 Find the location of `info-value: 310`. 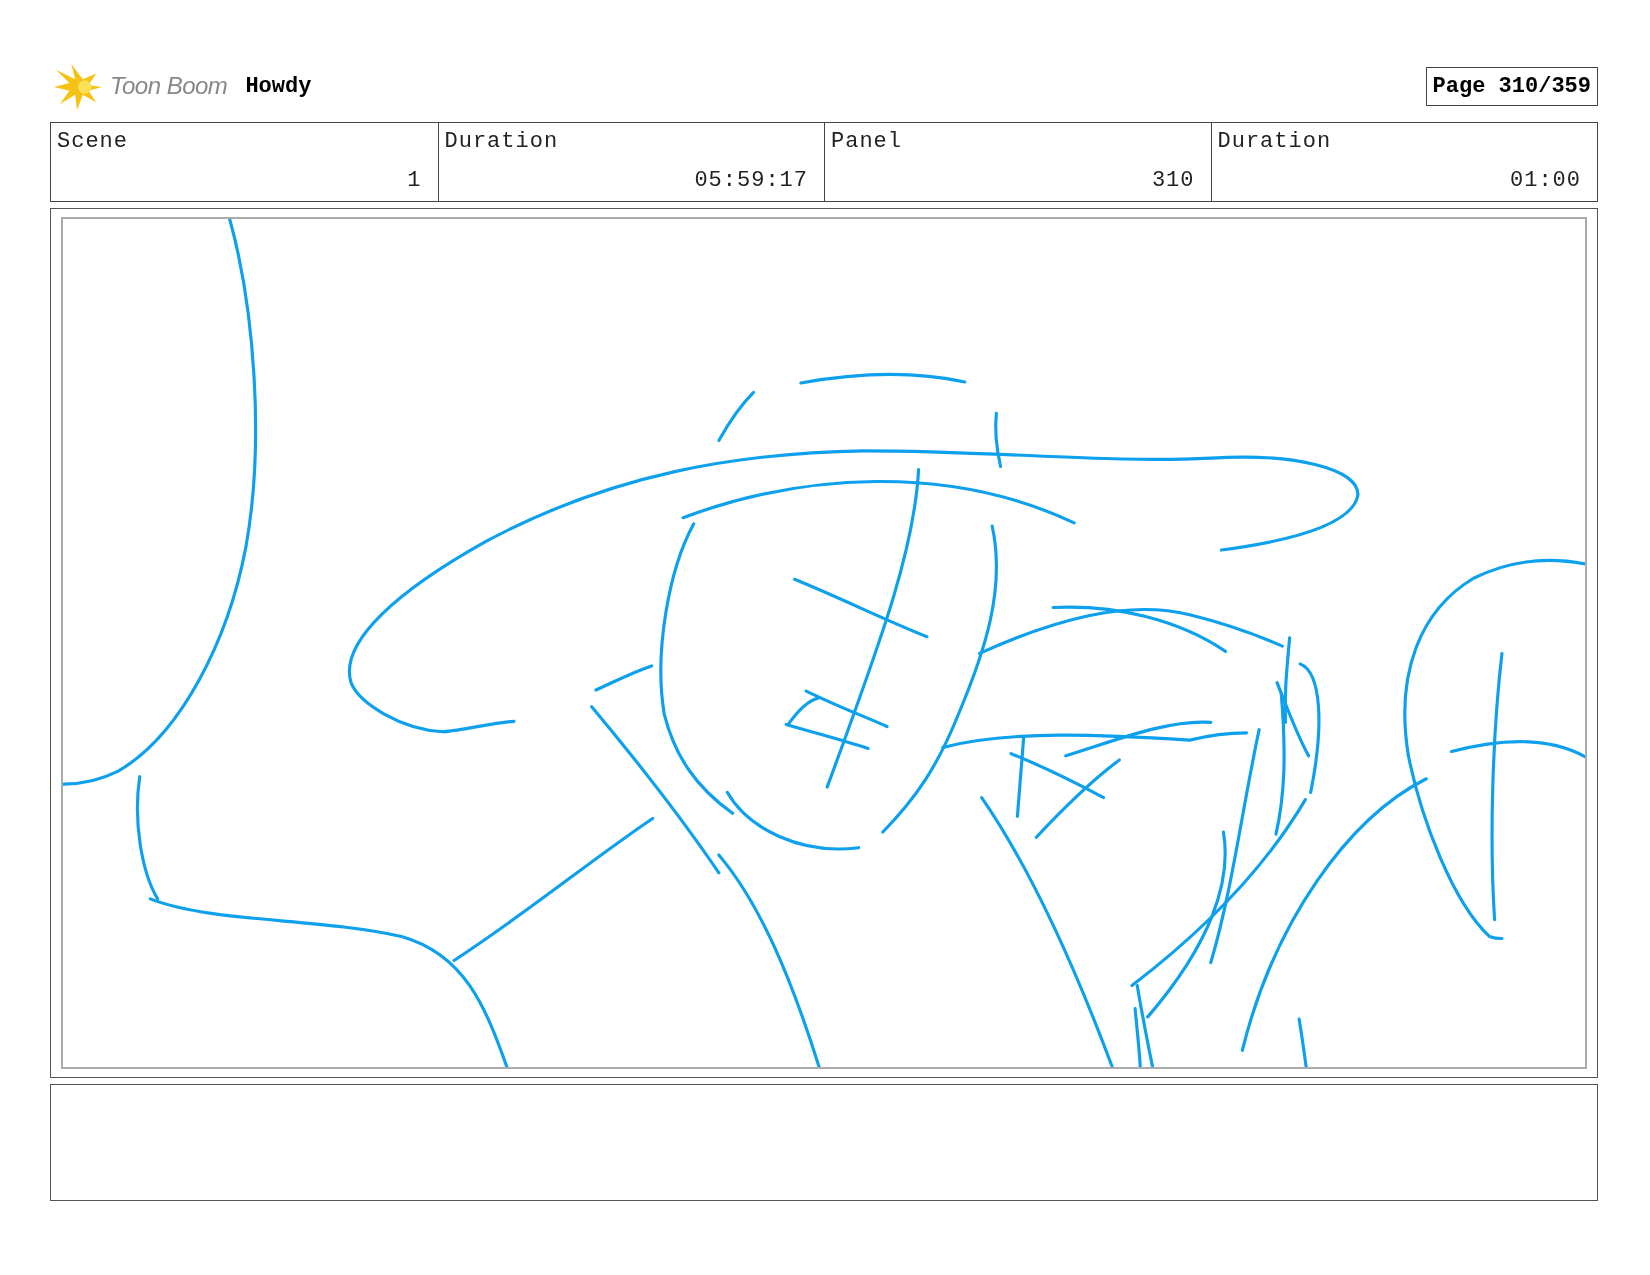

info-value: 310 is located at coordinates (1172, 180).